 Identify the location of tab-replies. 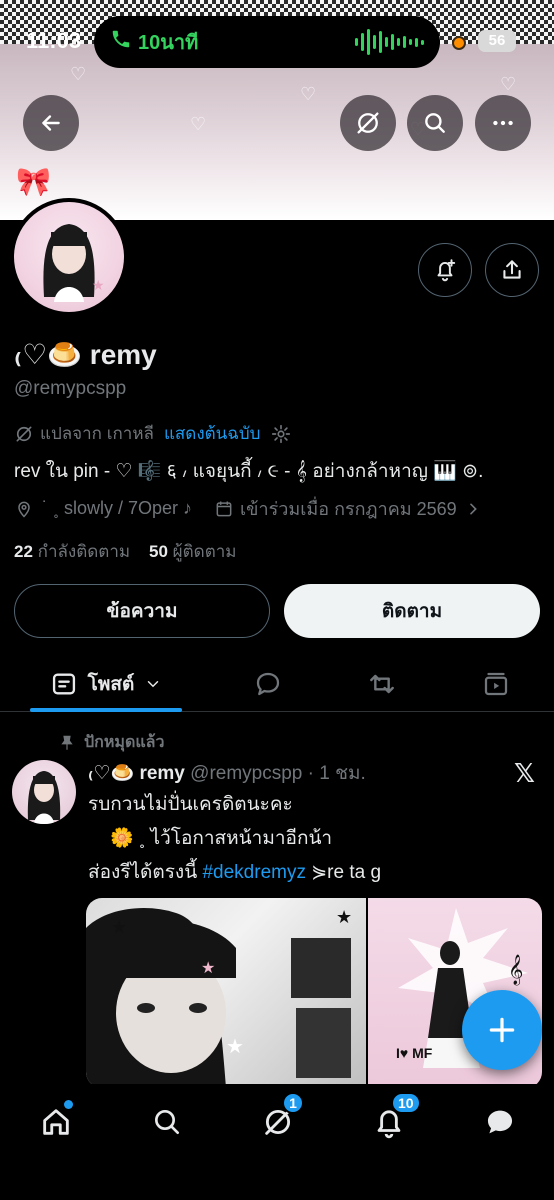
(268, 684).